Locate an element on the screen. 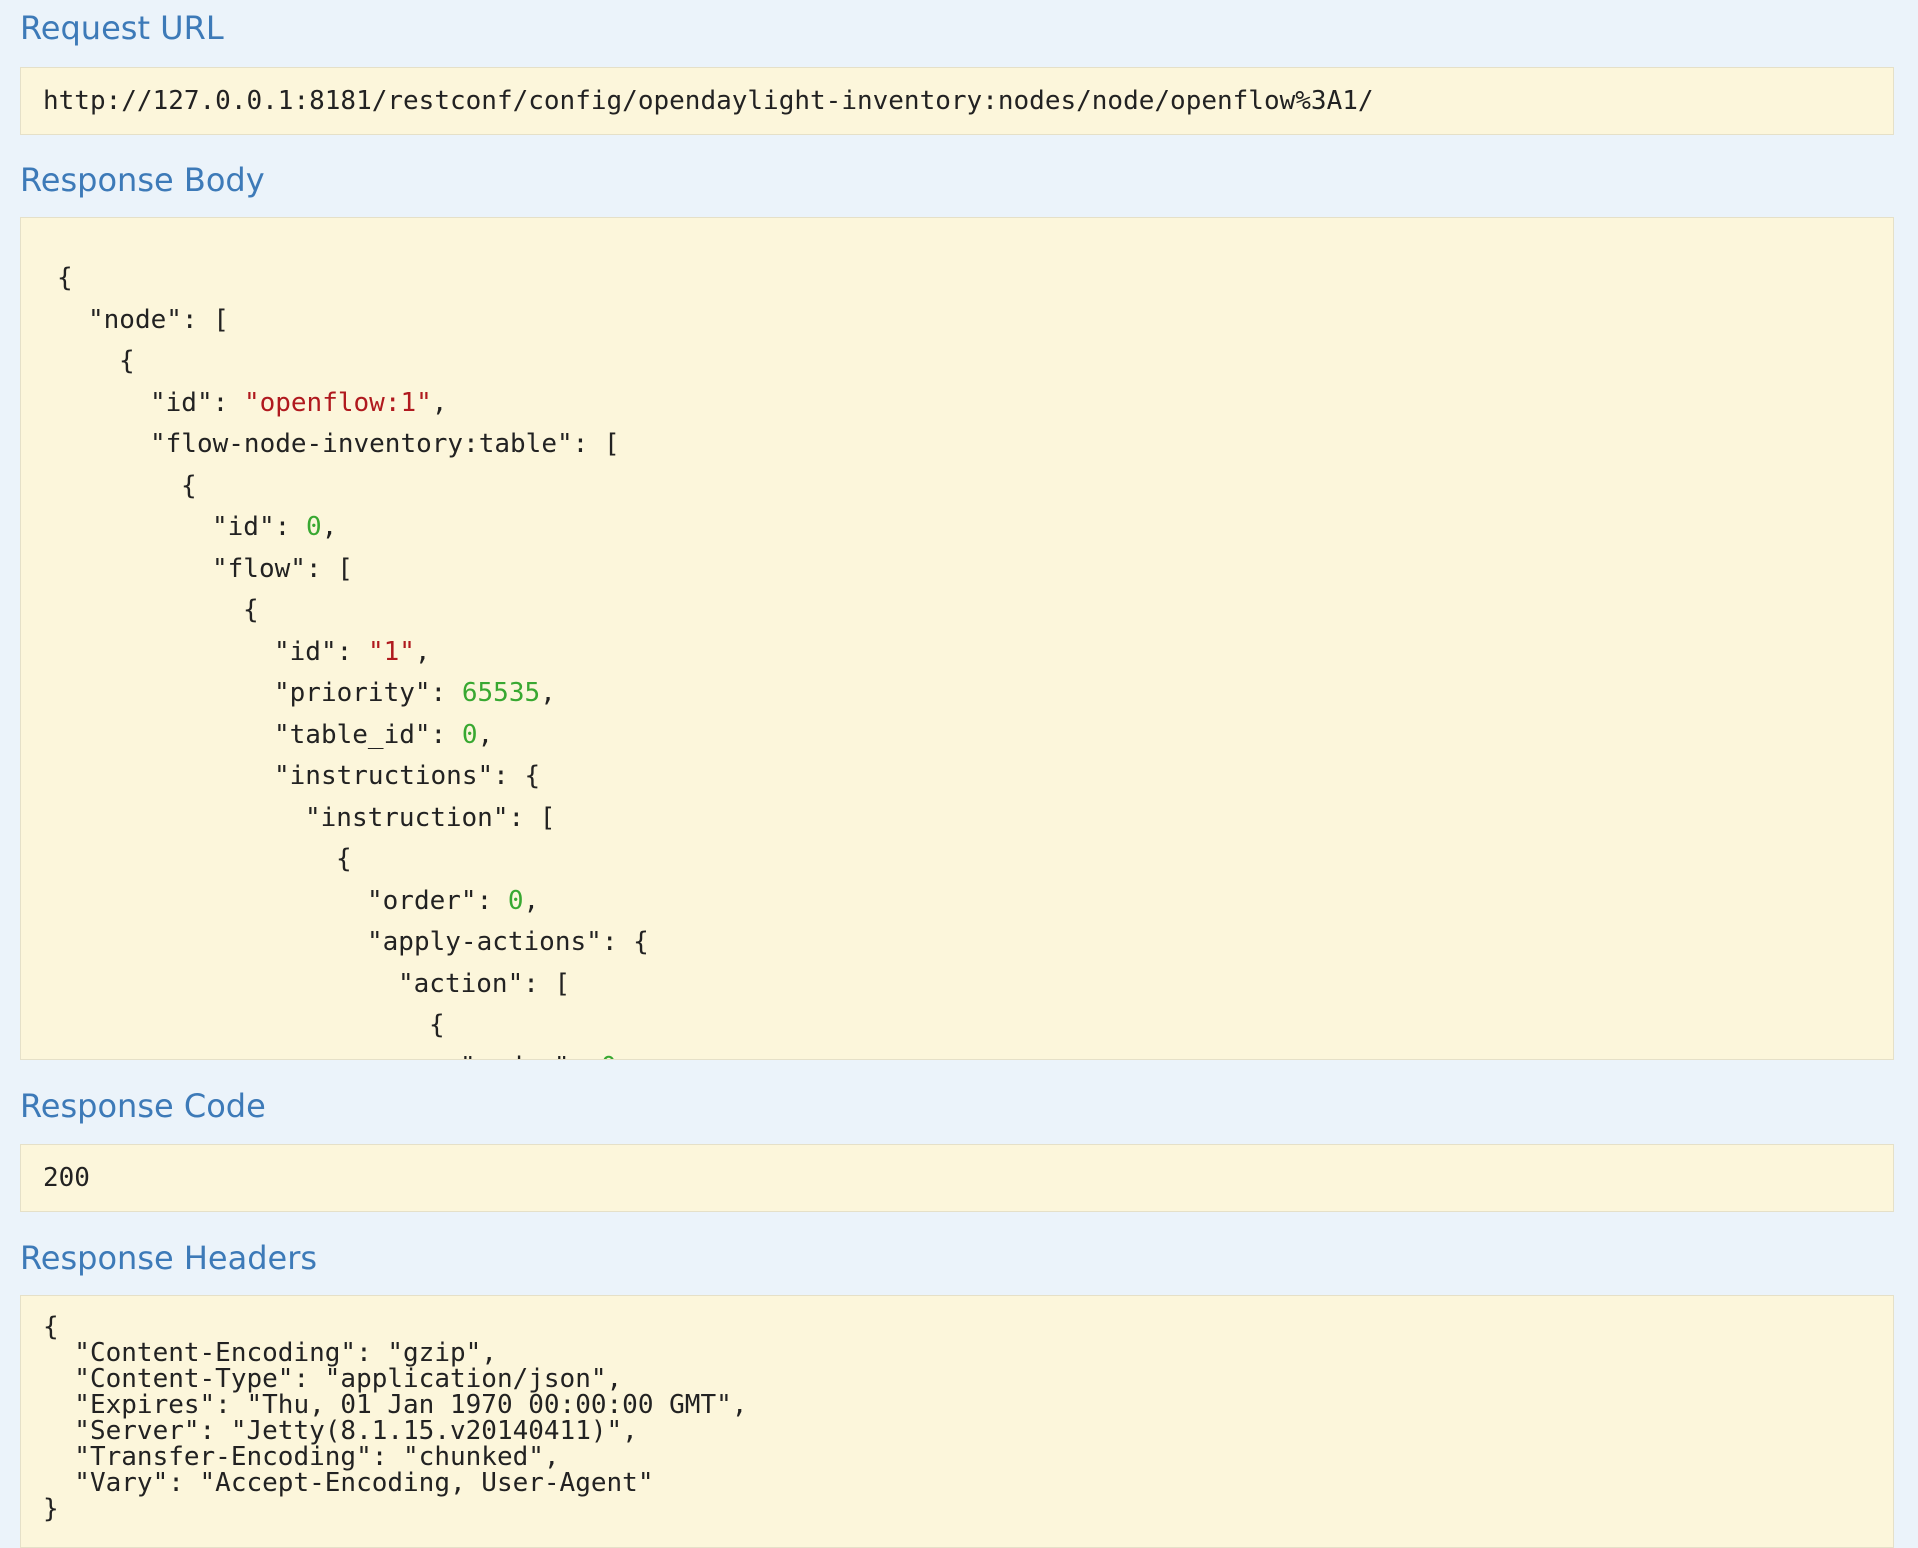  header-line: { is located at coordinates (51, 1327).